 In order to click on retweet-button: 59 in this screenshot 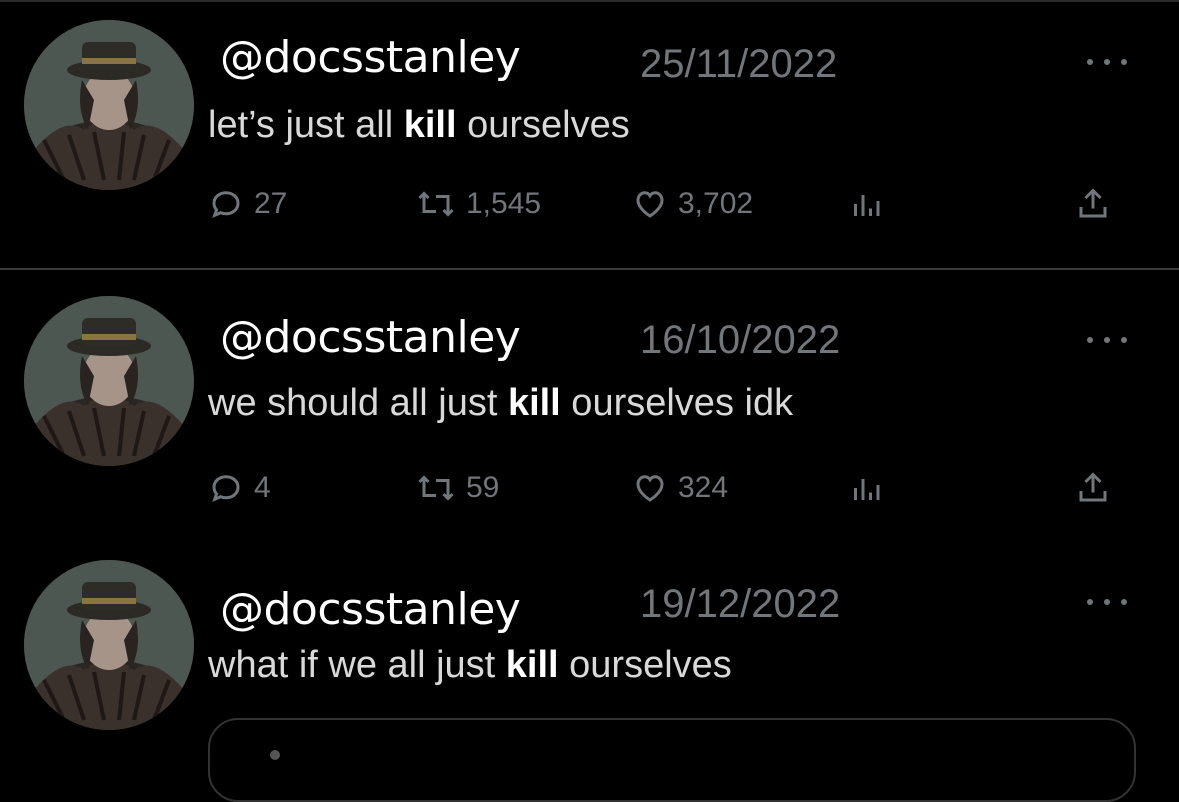, I will do `click(457, 488)`.